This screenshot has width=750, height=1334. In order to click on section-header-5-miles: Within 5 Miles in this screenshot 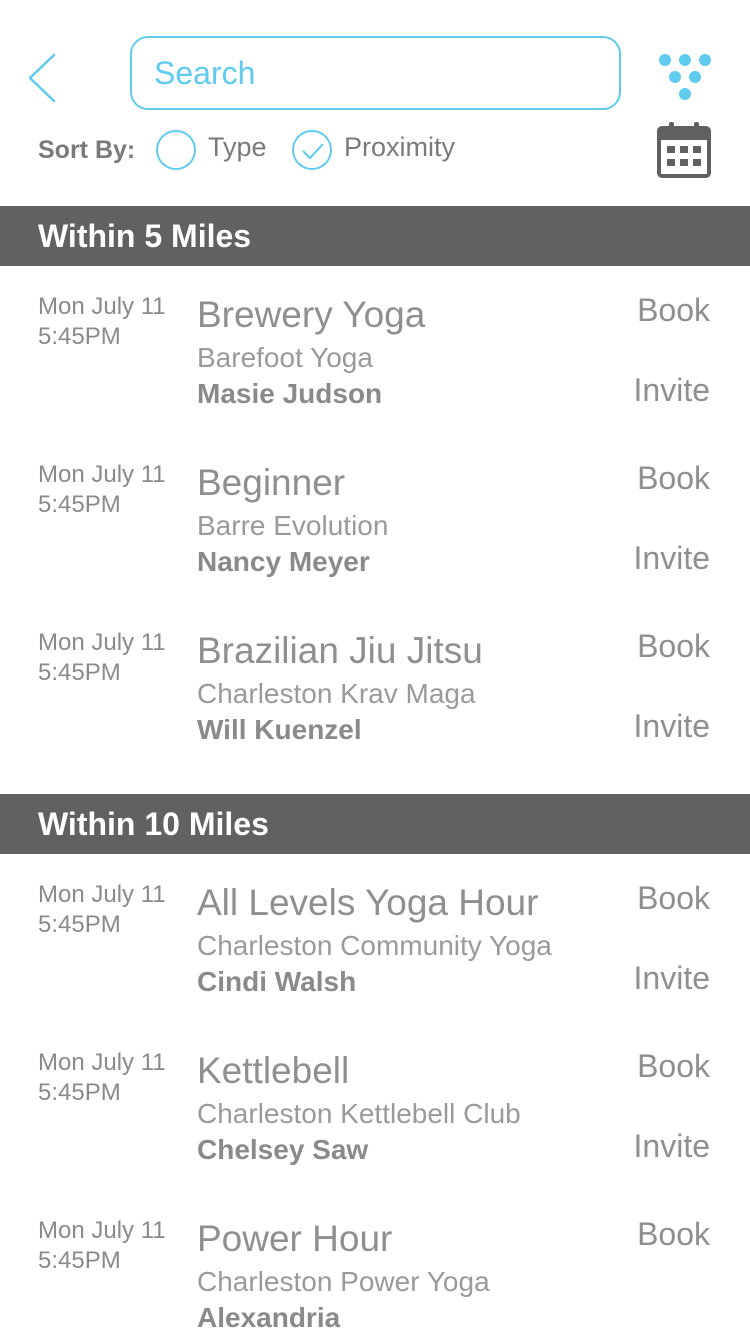, I will do `click(375, 236)`.